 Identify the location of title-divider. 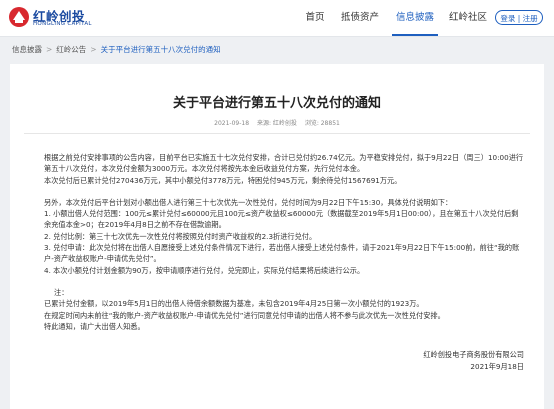
(277, 133).